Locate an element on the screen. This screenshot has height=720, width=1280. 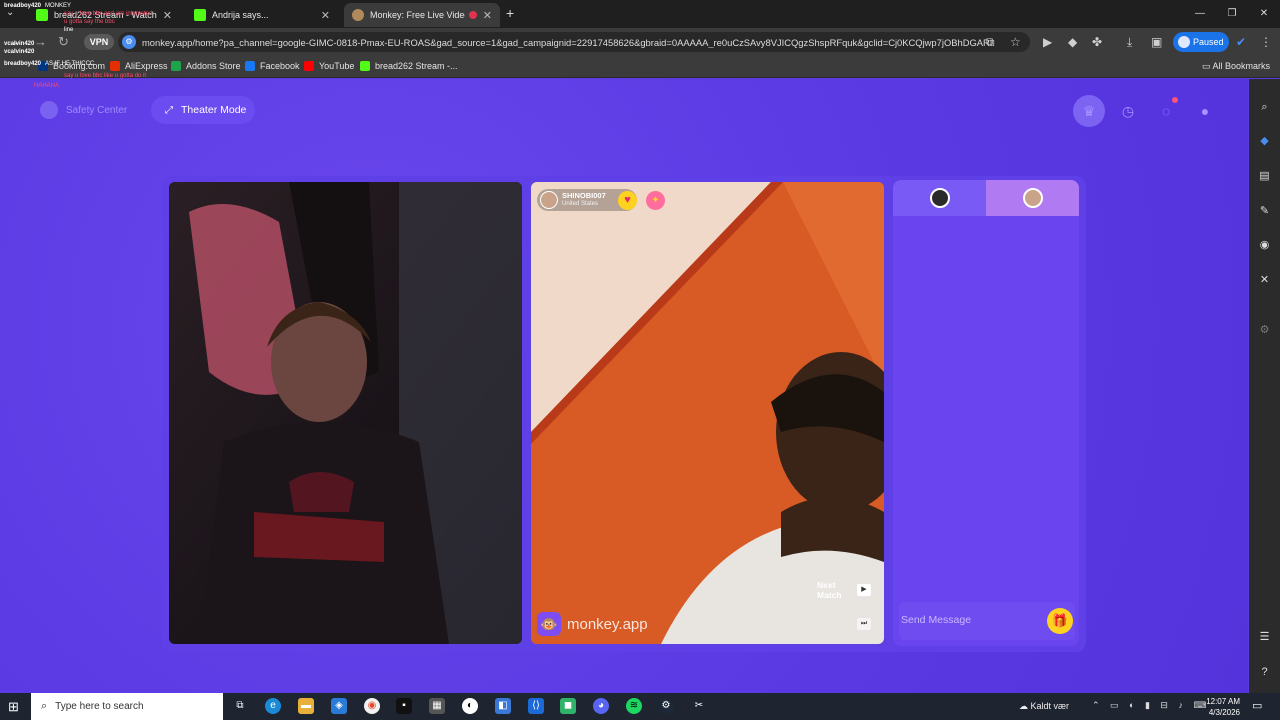
chat-bubble-icon: ◌ is located at coordinates (1166, 111).